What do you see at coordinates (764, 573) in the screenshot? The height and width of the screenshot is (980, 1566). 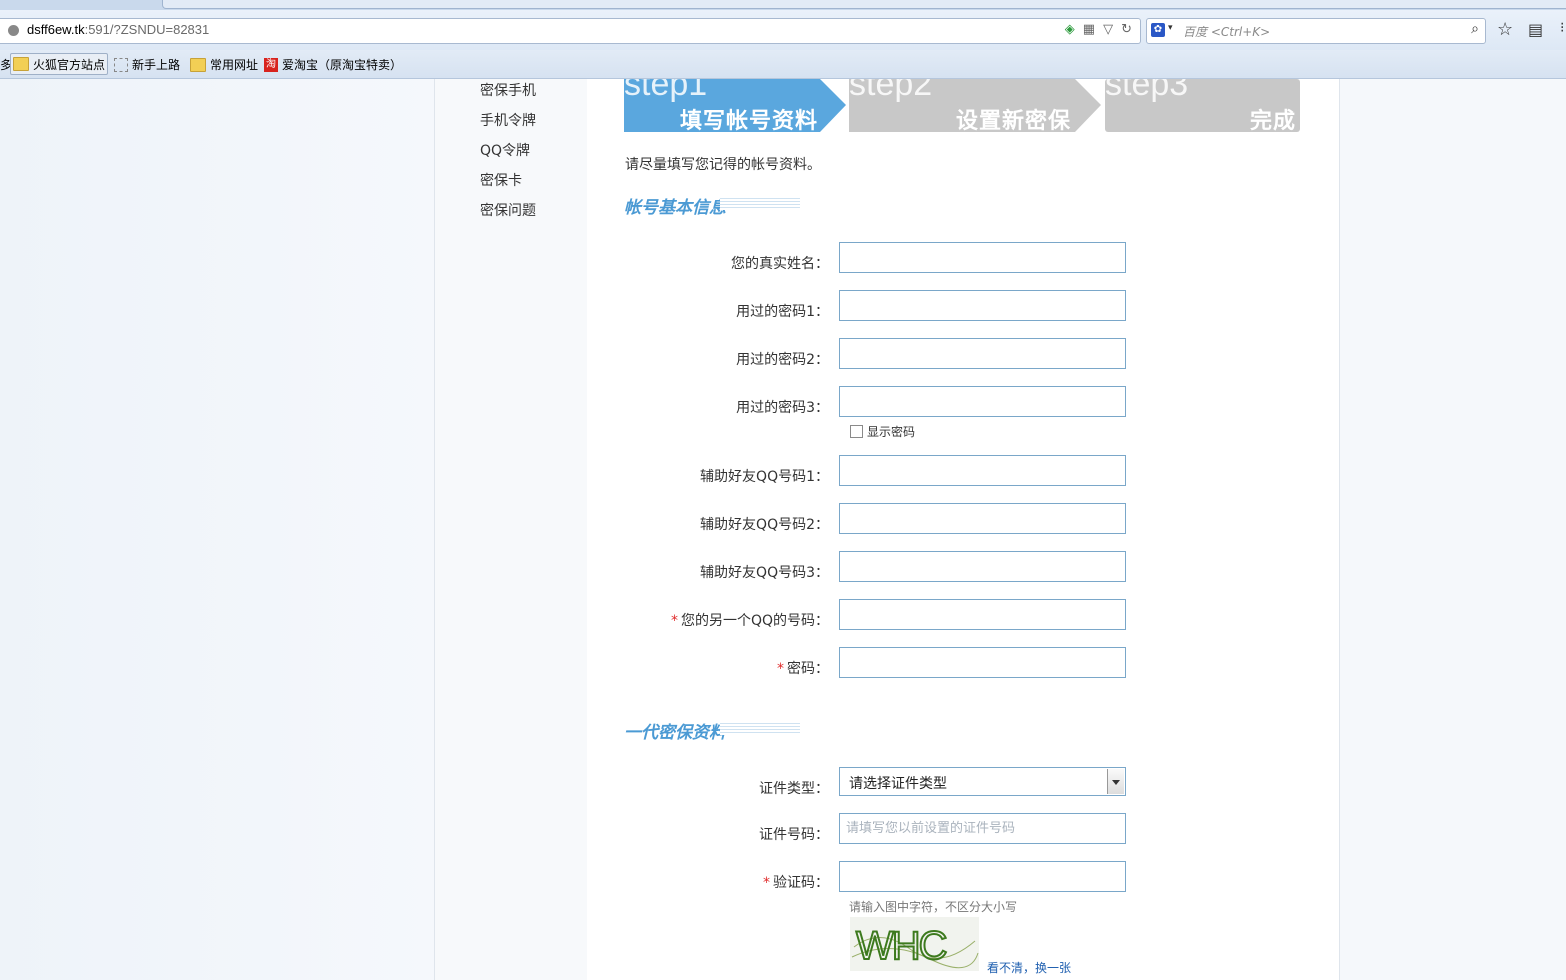 I see `friend-qq-3-label: 辅助好友QQ号码3：` at bounding box center [764, 573].